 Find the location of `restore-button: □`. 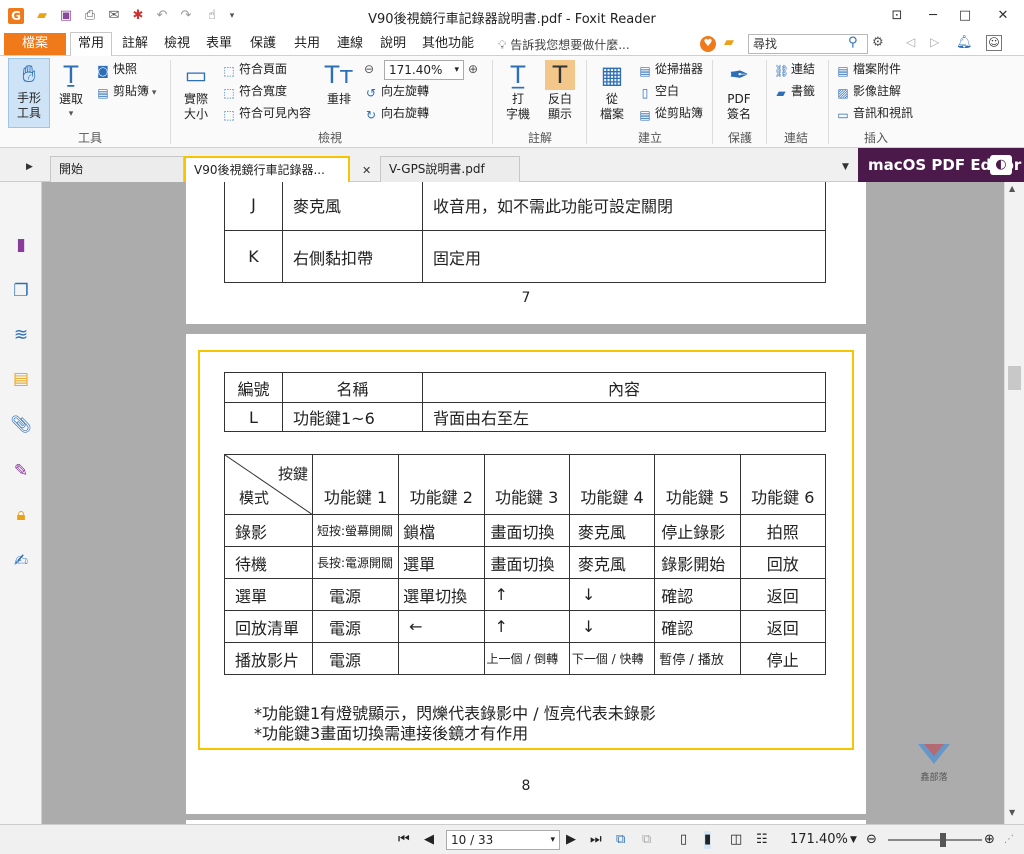

restore-button: □ is located at coordinates (965, 16).